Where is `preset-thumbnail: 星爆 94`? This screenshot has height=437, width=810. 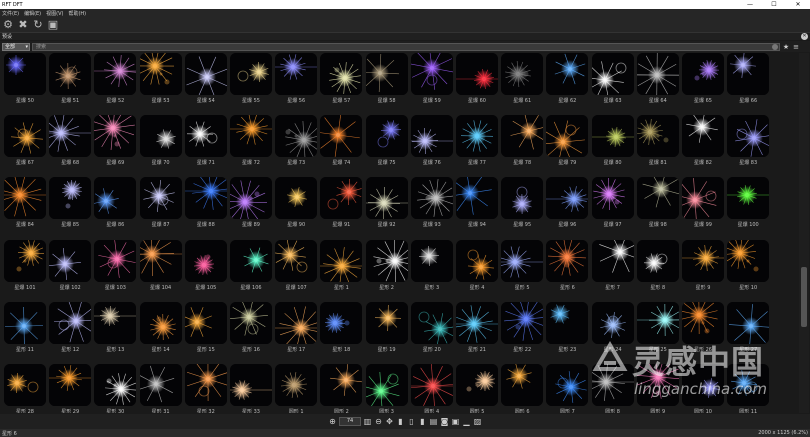 preset-thumbnail: 星爆 94 is located at coordinates (477, 202).